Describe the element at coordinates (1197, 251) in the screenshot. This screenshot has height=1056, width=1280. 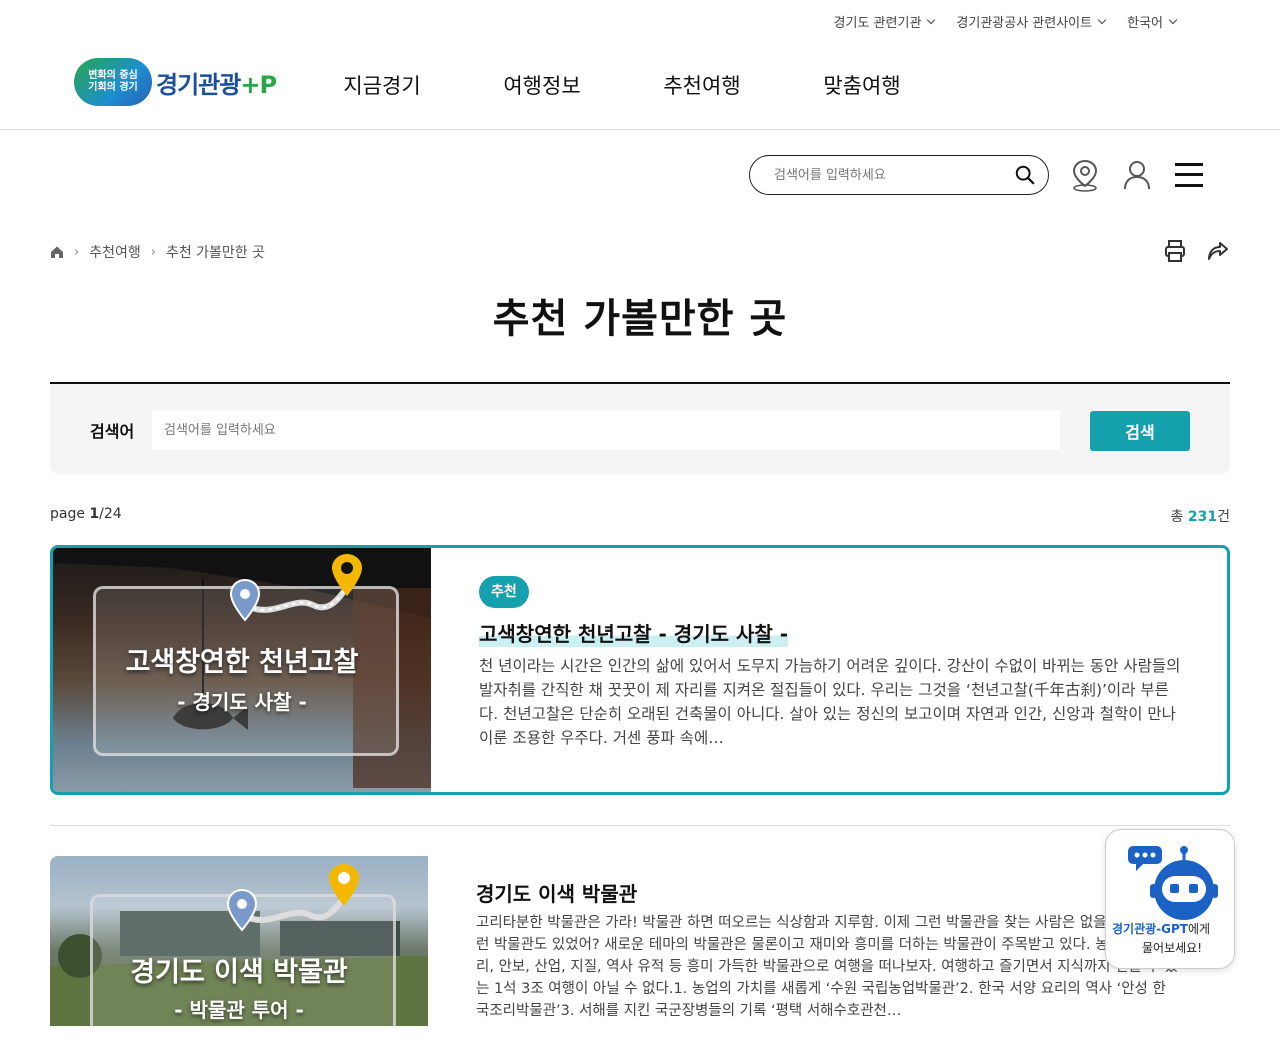
I see `page-tools` at that location.